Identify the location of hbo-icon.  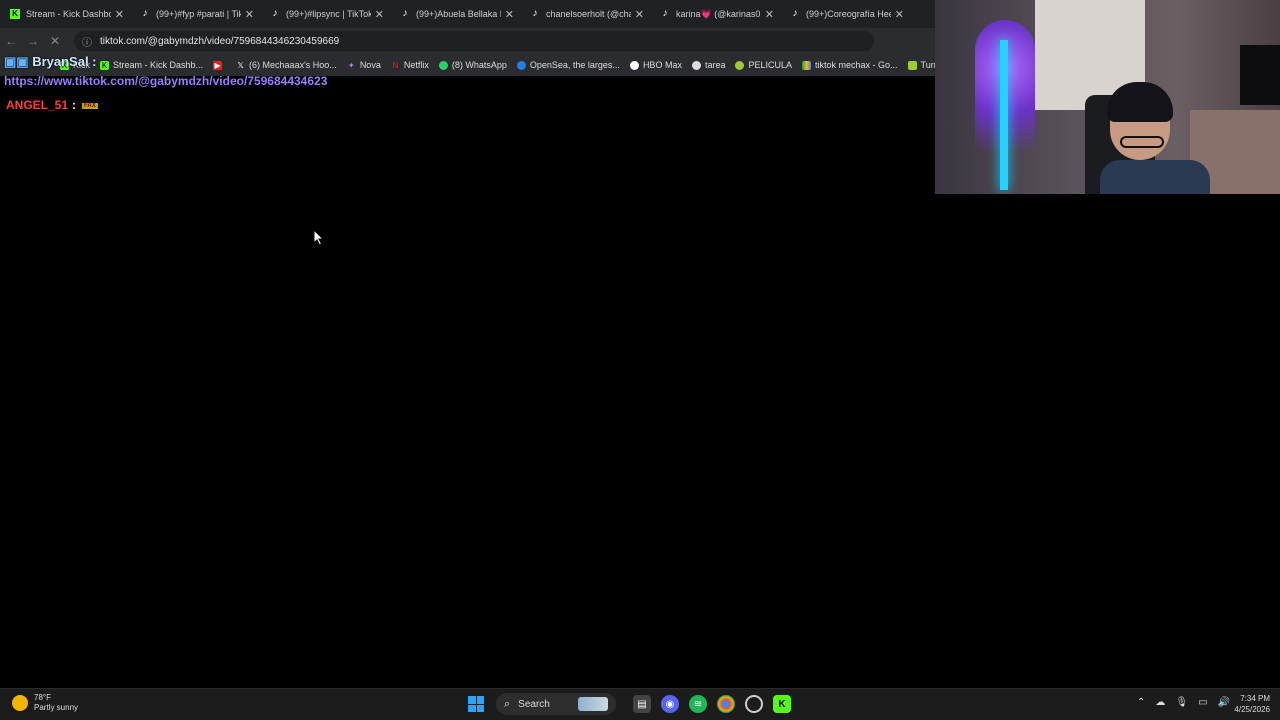
(634, 65).